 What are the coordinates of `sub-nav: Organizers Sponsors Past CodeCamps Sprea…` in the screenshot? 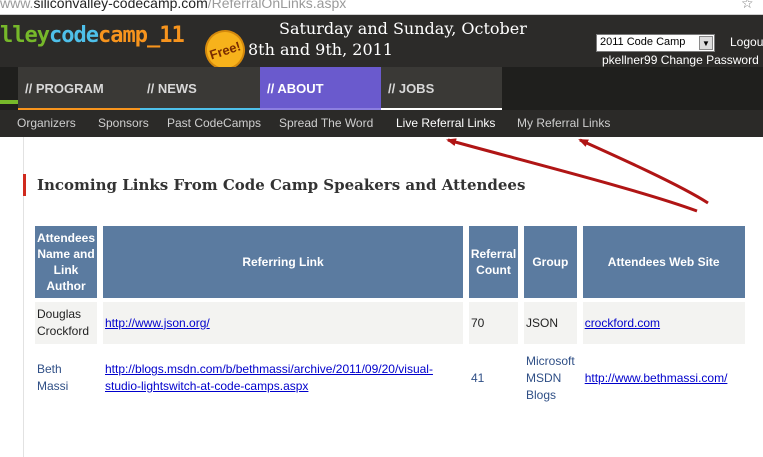 It's located at (381, 123).